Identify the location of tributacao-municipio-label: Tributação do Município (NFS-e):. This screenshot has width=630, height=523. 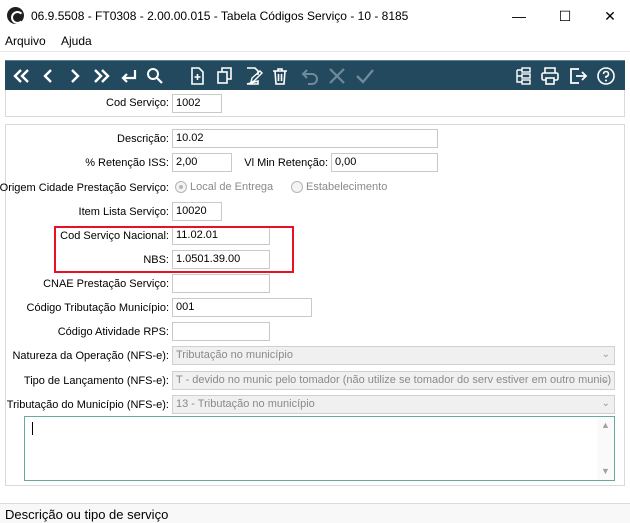
(87, 405).